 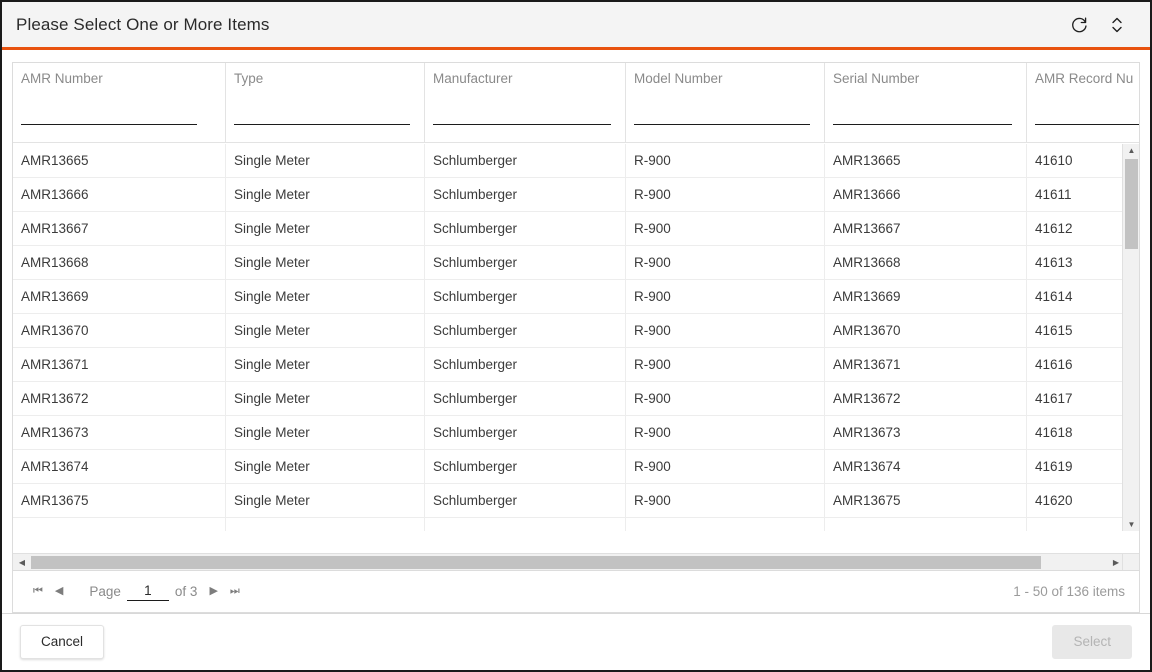 What do you see at coordinates (926, 160) in the screenshot?
I see `cell-serial-number: AMR13665` at bounding box center [926, 160].